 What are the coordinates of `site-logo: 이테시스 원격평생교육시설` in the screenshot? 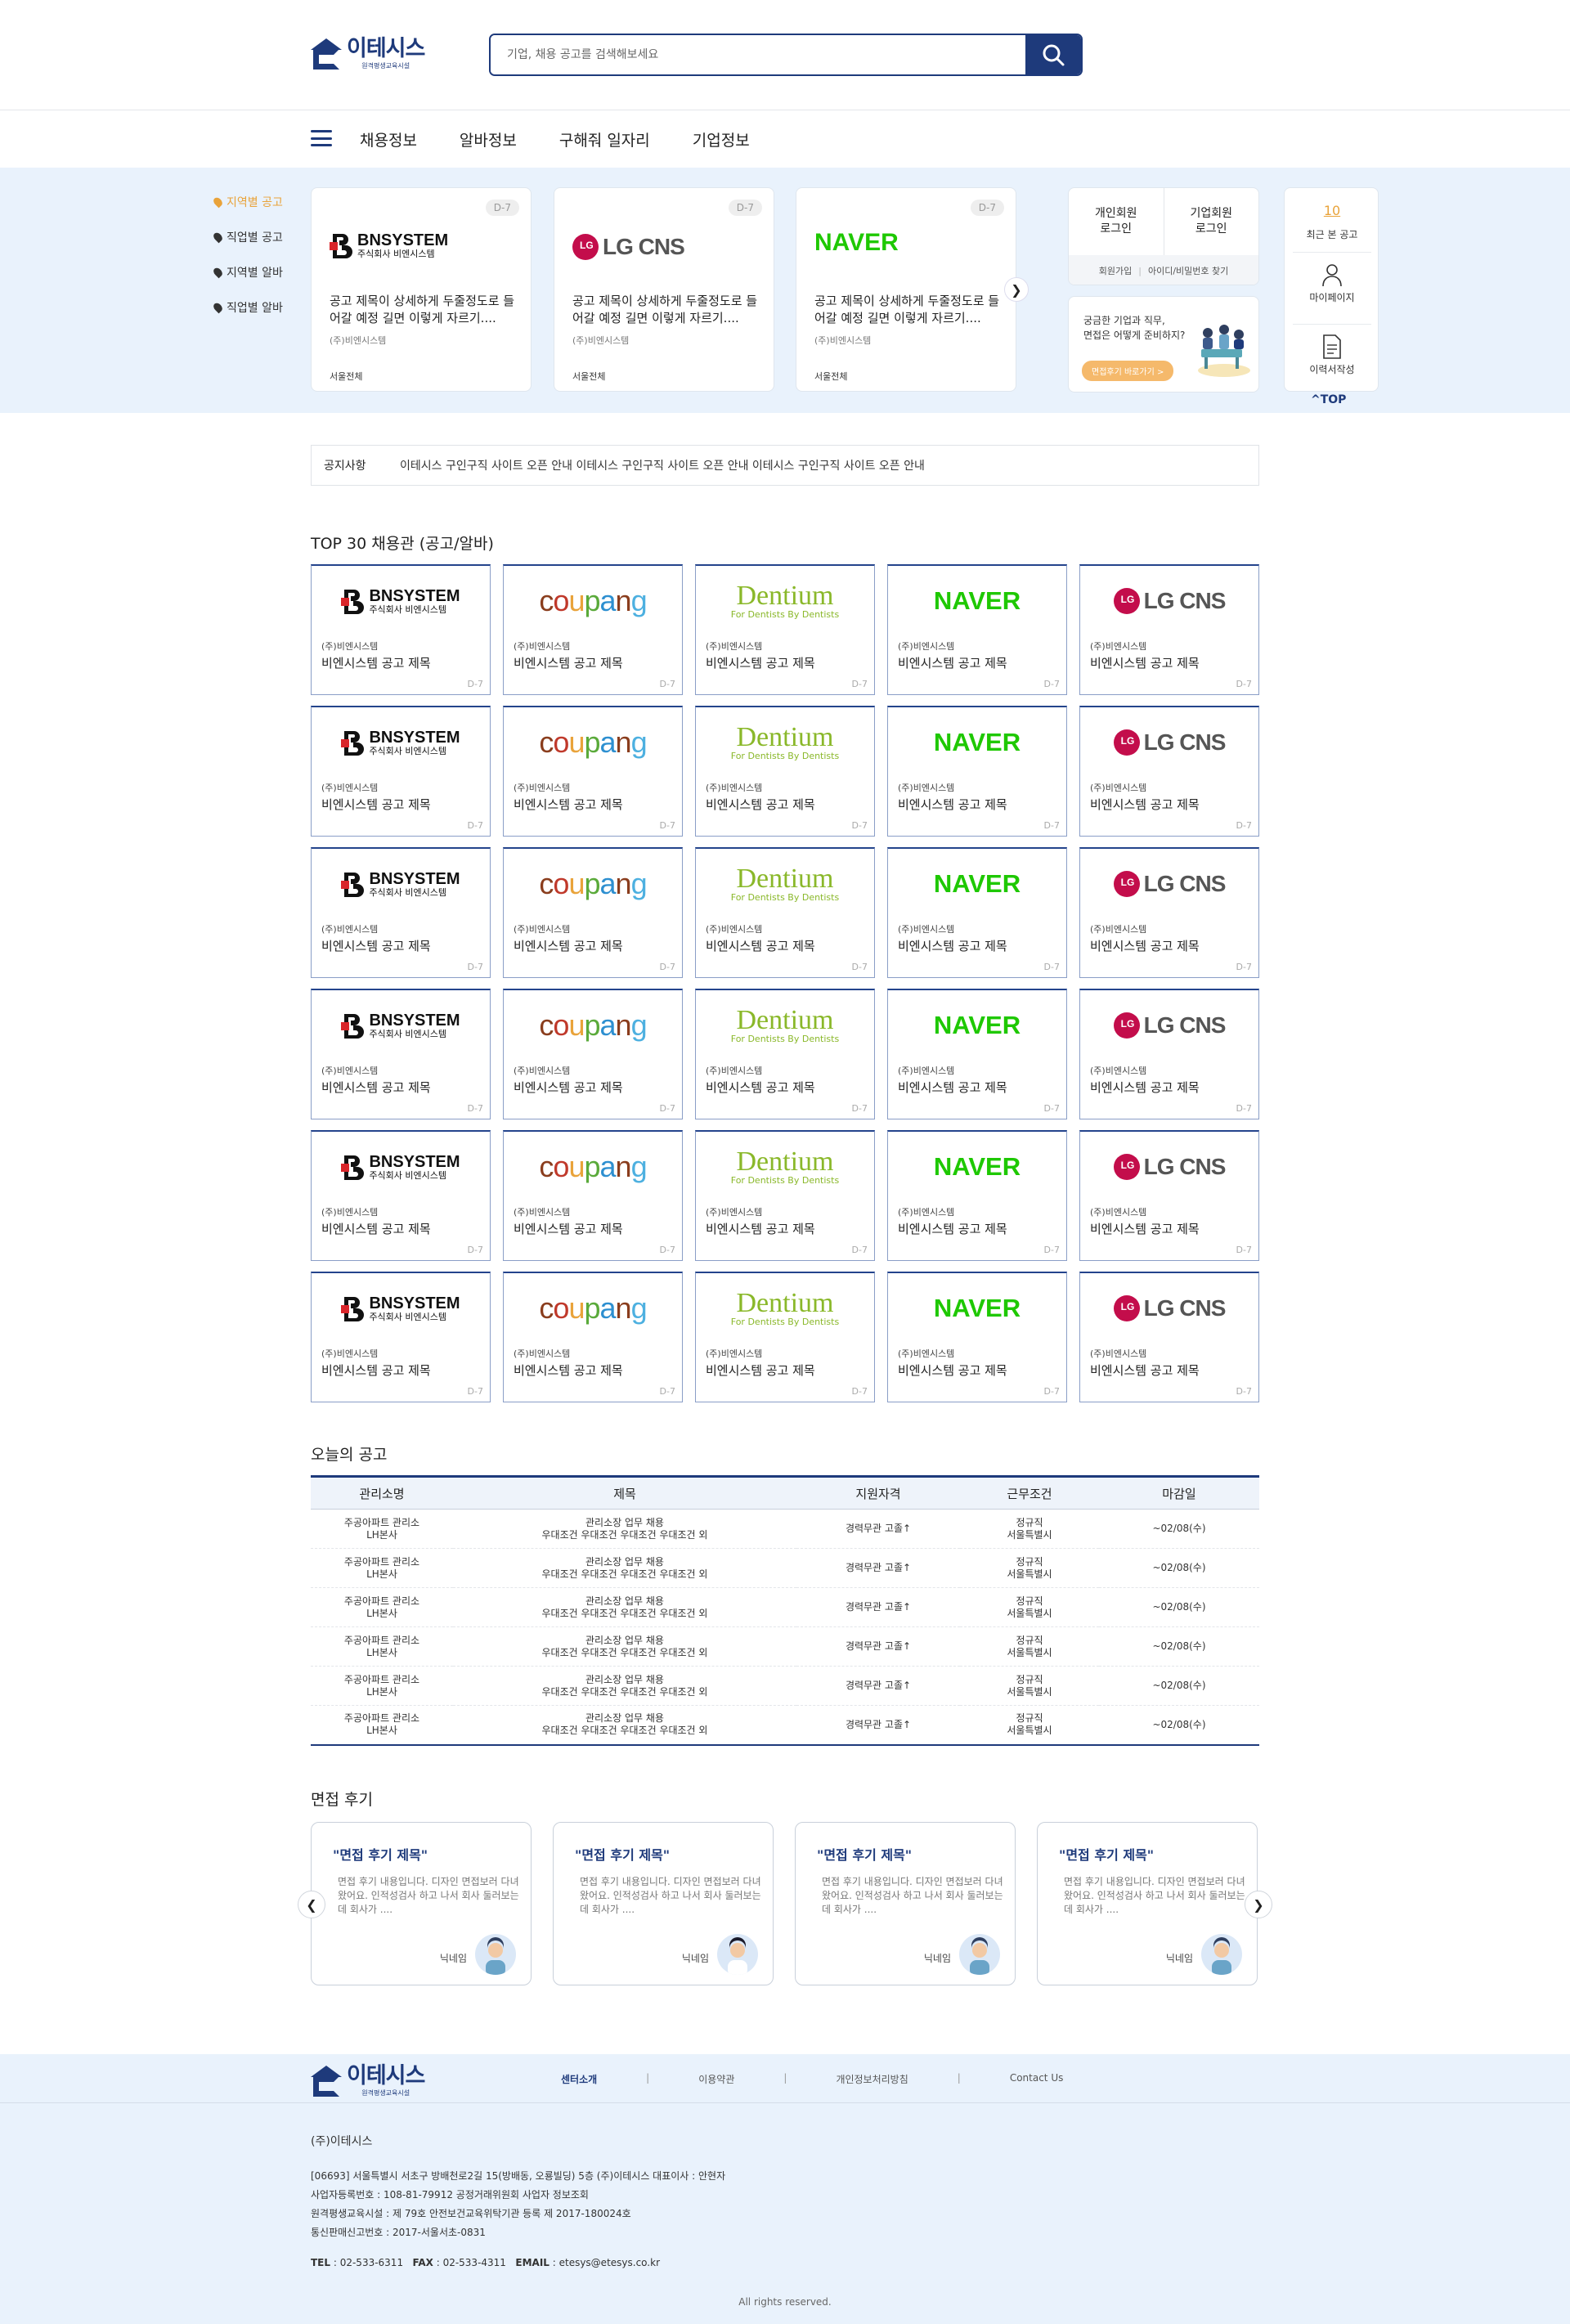 It's located at (368, 54).